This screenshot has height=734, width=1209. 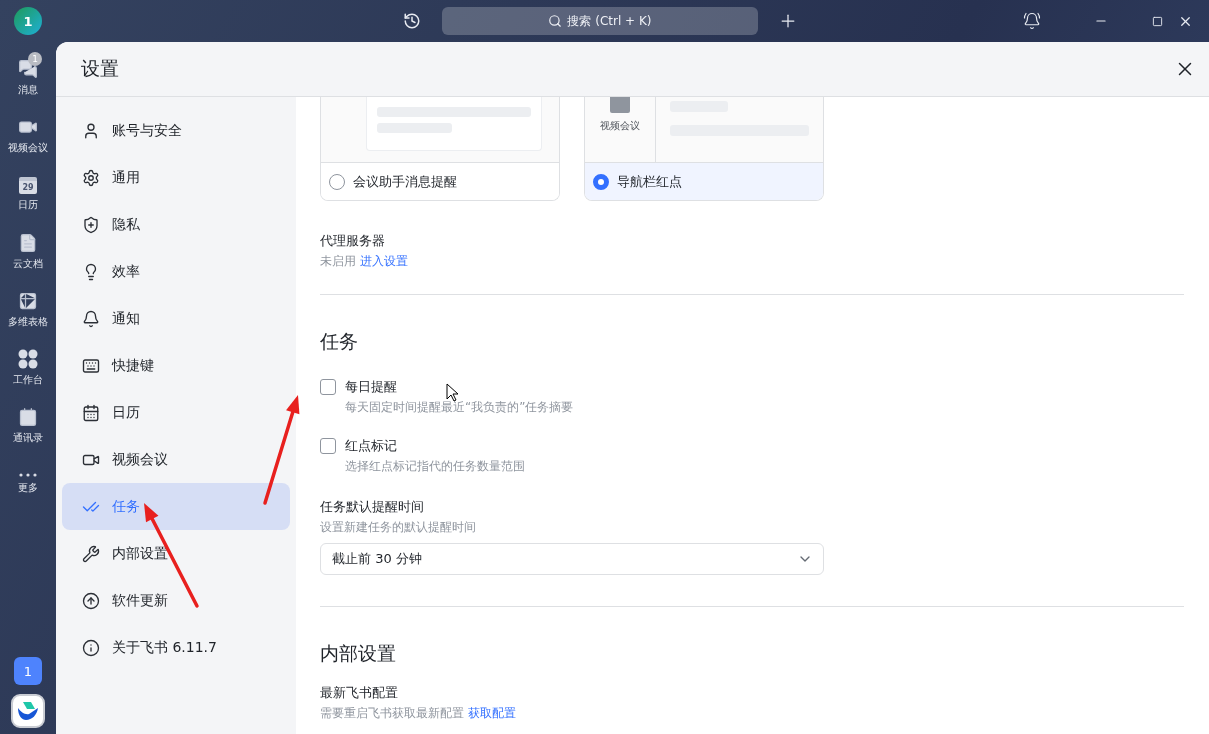 I want to click on rail-item: 1 消息, so click(x=28, y=78).